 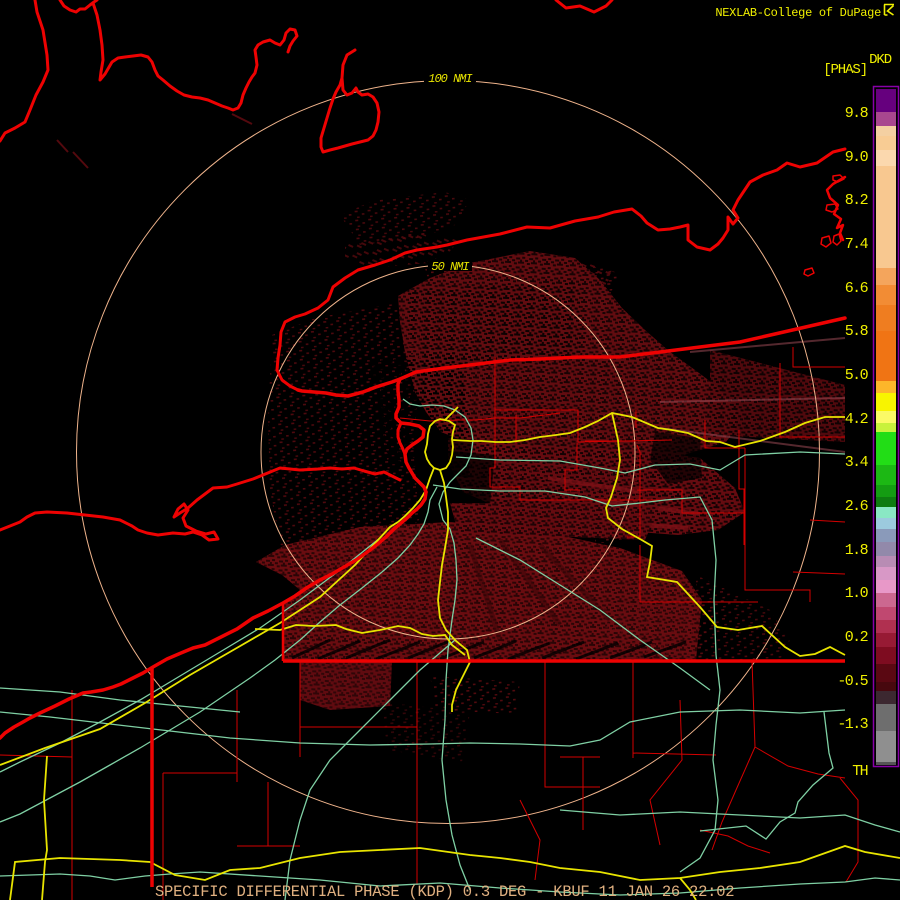 I want to click on svg-text: 5.0, so click(x=857, y=375).